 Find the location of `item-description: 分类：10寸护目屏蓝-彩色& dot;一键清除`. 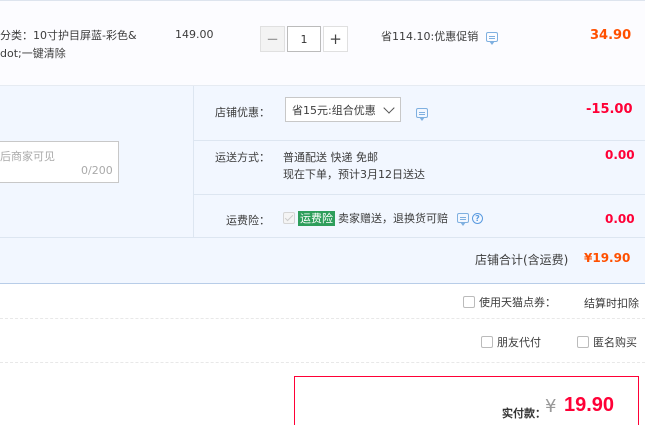

item-description: 分类：10寸护目屏蓝-彩色& dot;一键清除 is located at coordinates (85, 45).